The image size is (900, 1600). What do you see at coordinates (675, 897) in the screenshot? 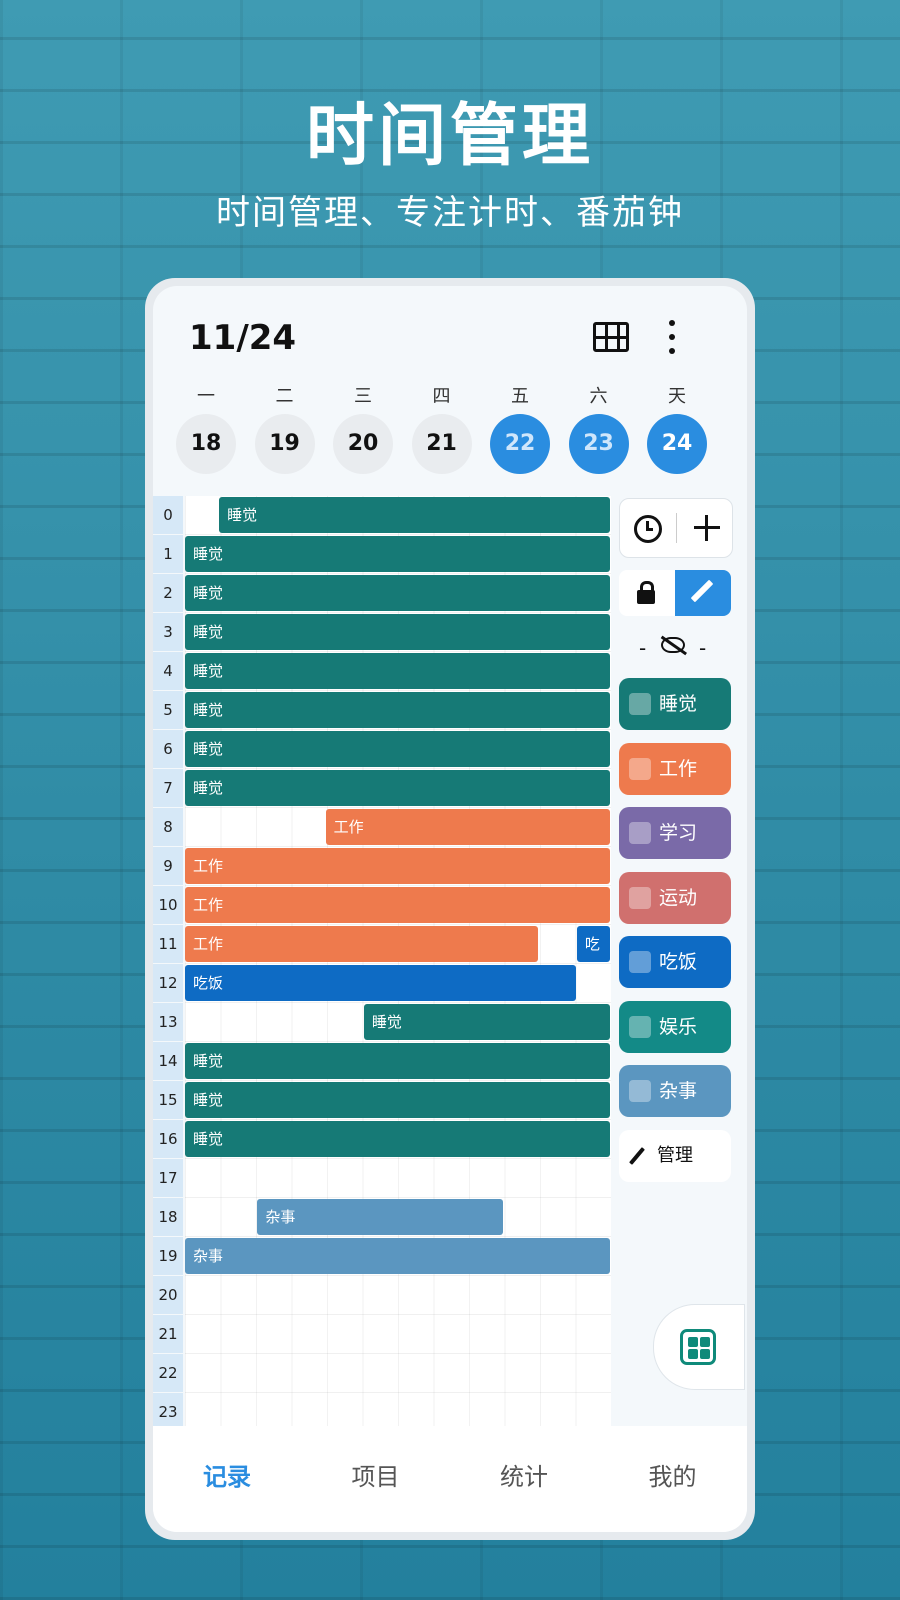
I see `category-sport: 运动` at bounding box center [675, 897].